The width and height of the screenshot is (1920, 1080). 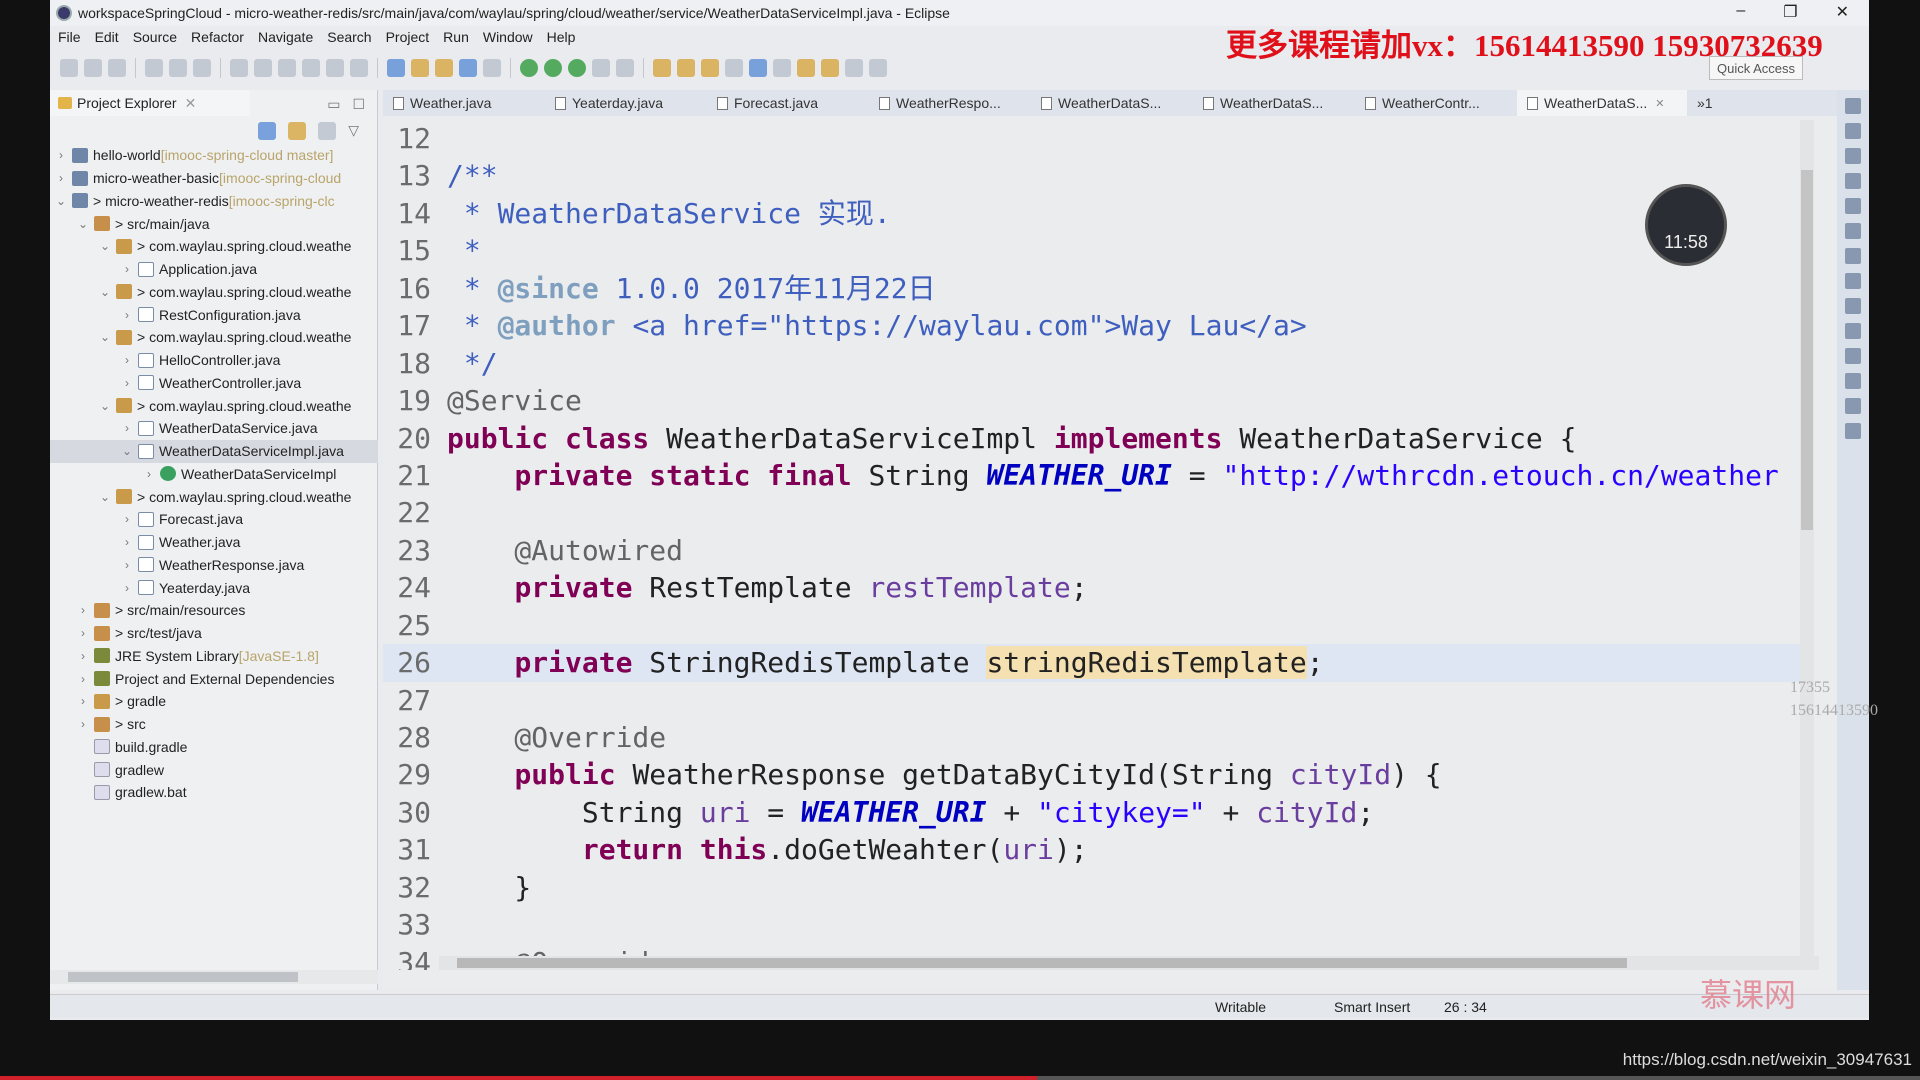 What do you see at coordinates (1659, 103) in the screenshot?
I see `close-tab-icon: ✕` at bounding box center [1659, 103].